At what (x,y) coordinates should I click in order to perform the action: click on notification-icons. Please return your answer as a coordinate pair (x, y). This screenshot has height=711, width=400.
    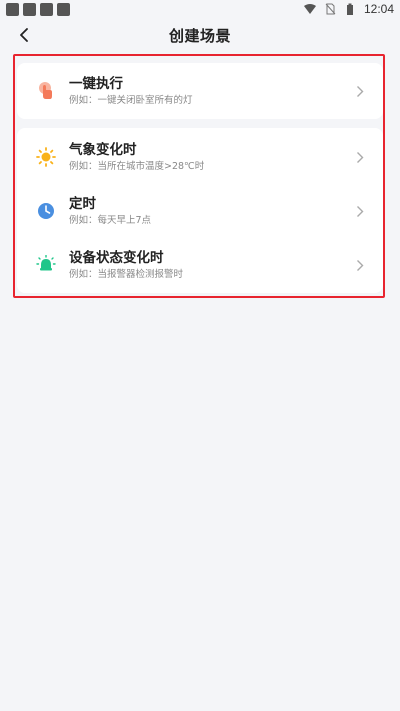
    Looking at the image, I should click on (38, 9).